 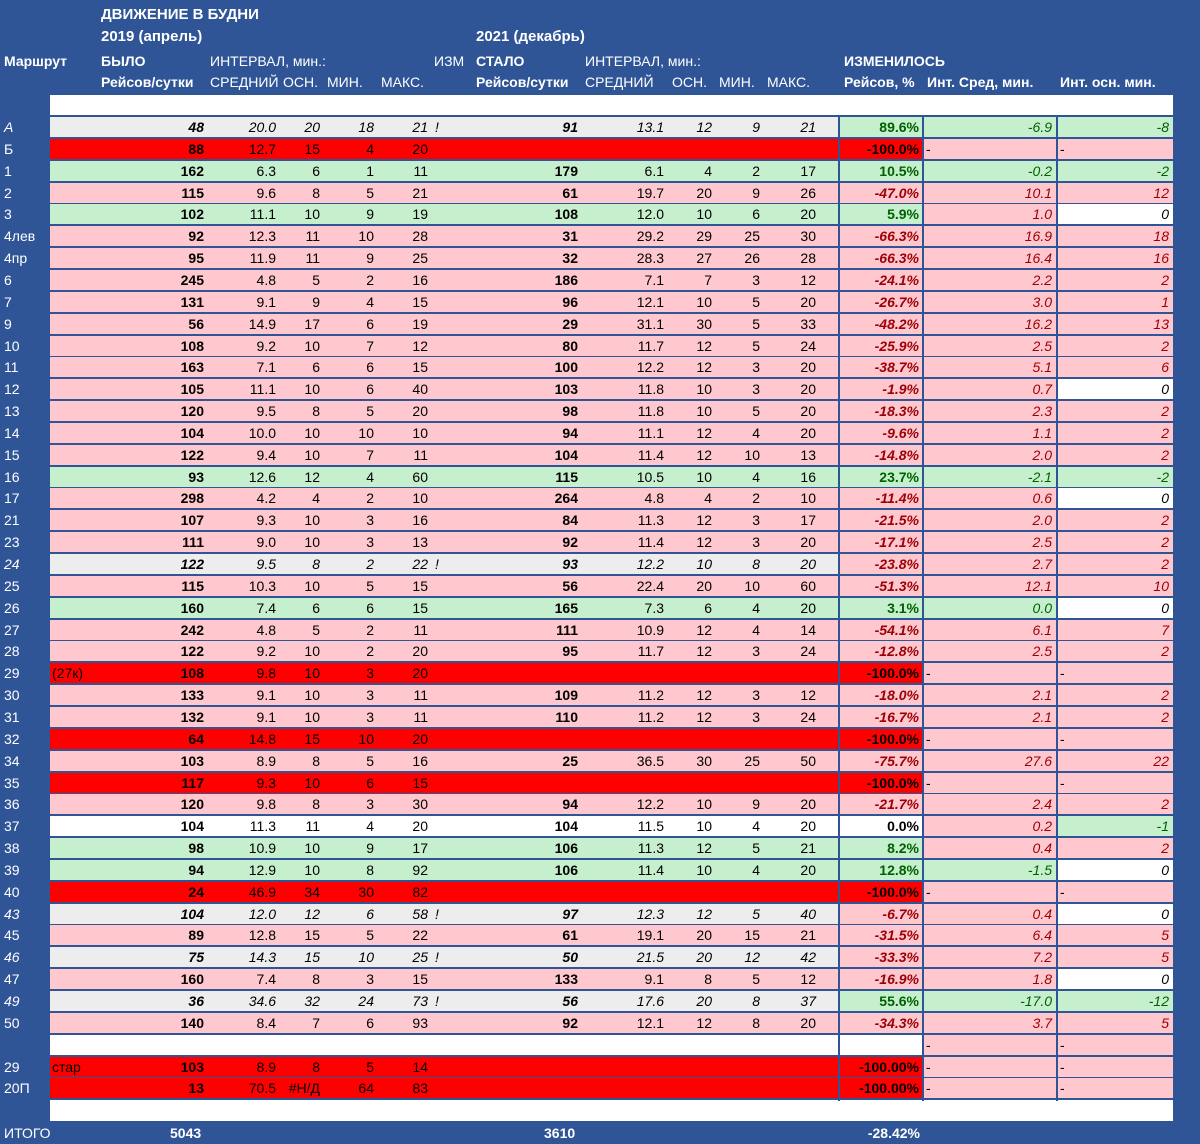 I want to click on cell-pct-change: -100.0%, so click(x=892, y=673).